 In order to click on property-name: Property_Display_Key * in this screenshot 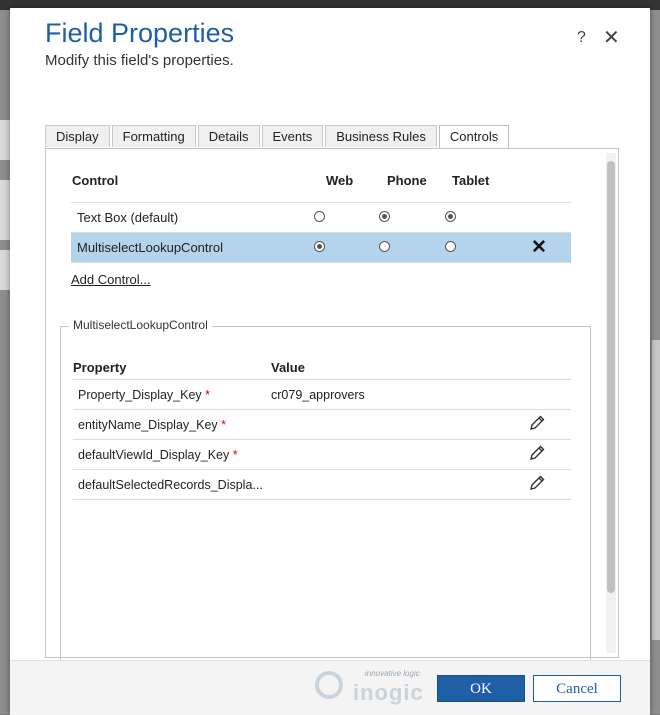, I will do `click(144, 395)`.